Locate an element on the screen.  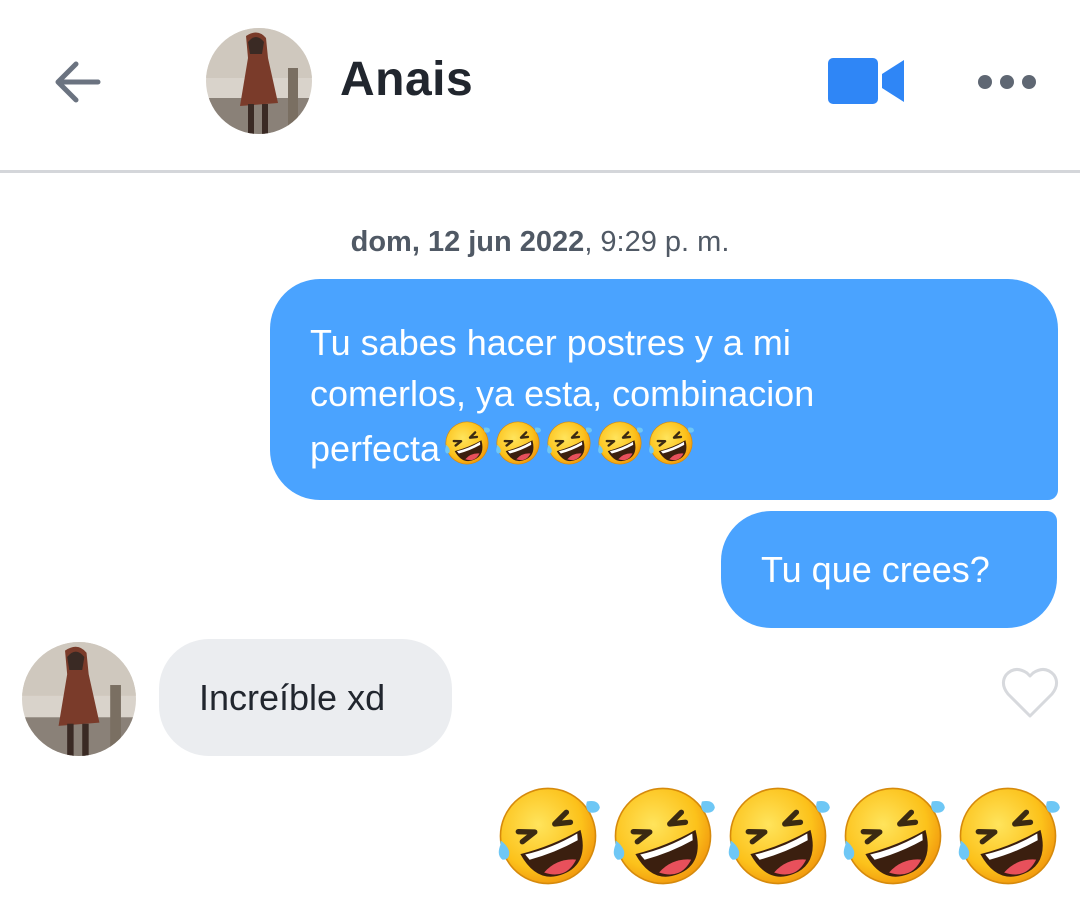
heart-outline-icon is located at coordinates (1030, 693).